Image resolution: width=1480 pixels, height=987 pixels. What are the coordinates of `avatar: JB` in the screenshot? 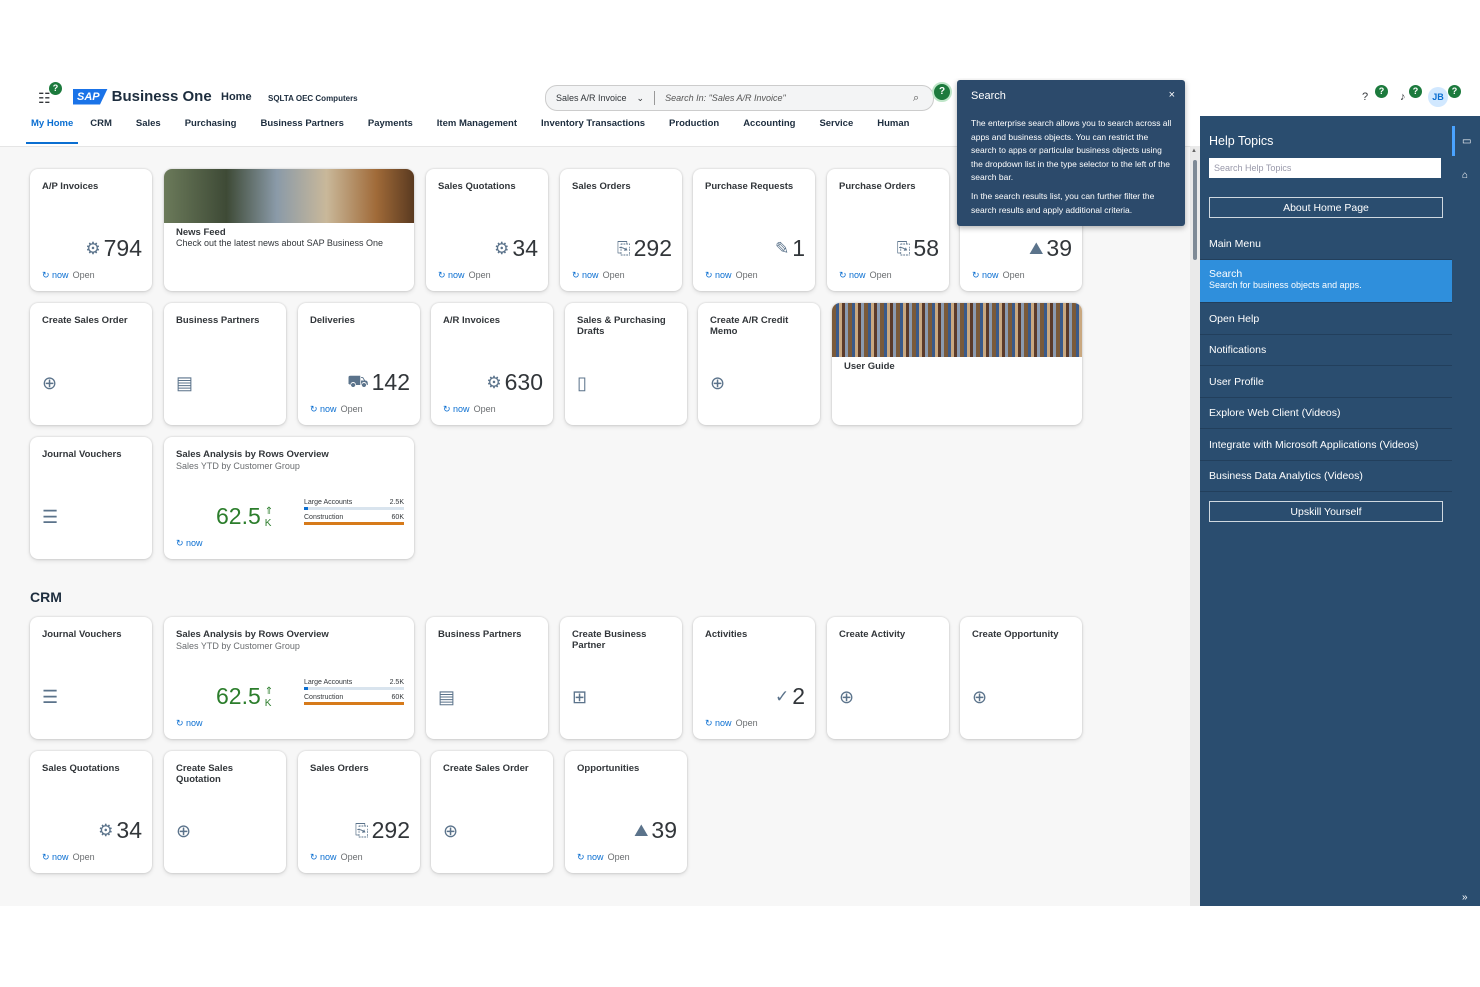 It's located at (1438, 97).